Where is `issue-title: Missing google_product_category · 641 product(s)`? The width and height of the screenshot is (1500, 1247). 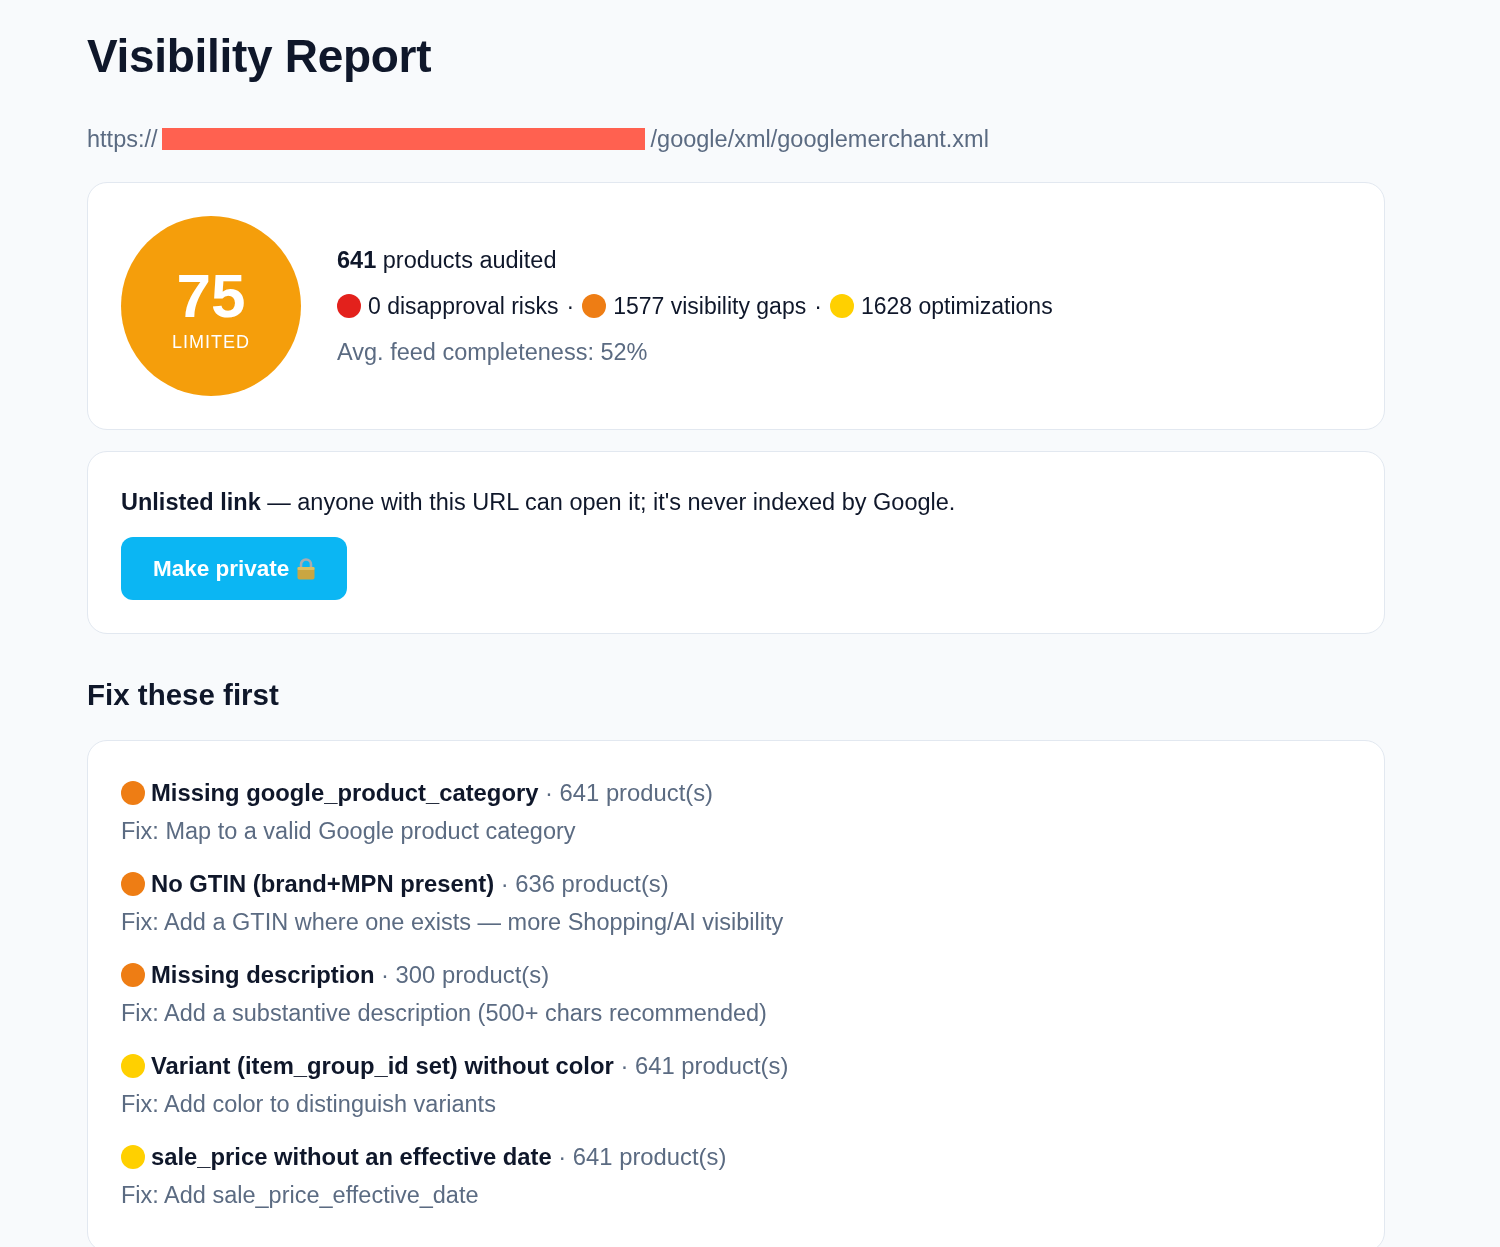 issue-title: Missing google_product_category · 641 product(s) is located at coordinates (432, 793).